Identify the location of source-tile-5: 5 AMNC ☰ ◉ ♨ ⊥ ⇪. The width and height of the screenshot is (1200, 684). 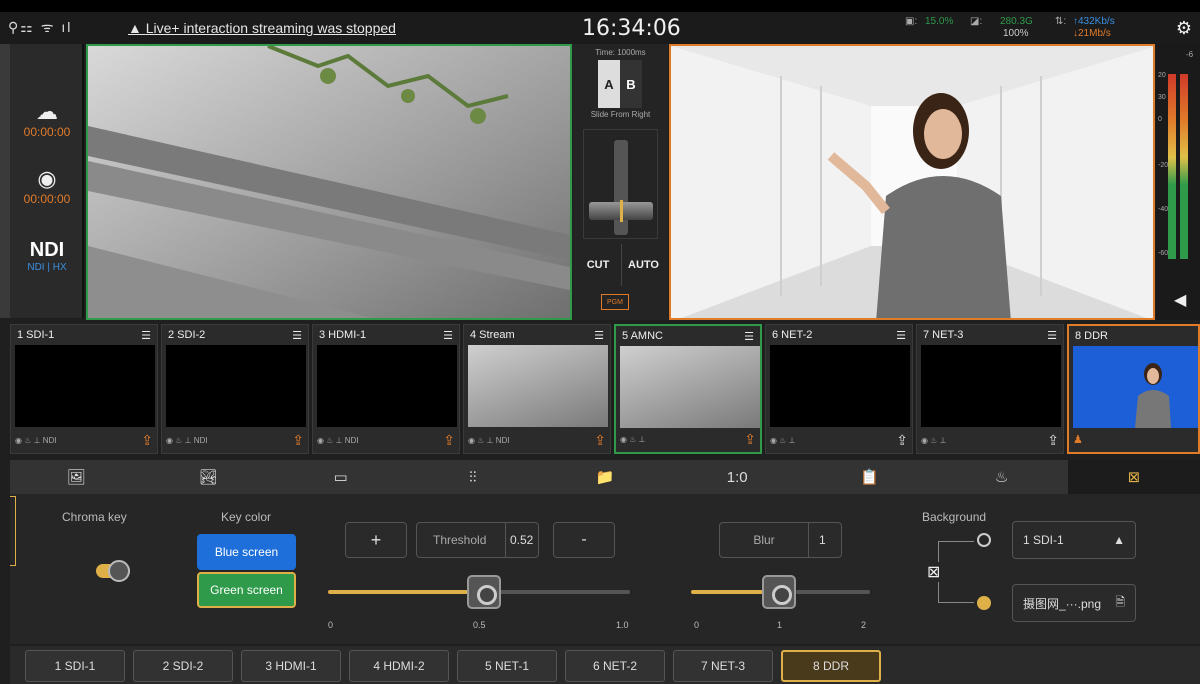
(688, 389).